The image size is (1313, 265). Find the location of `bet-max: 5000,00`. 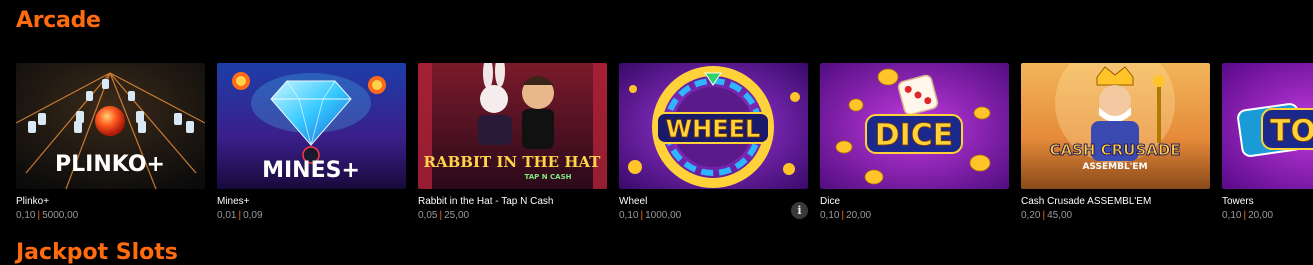

bet-max: 5000,00 is located at coordinates (60, 215).